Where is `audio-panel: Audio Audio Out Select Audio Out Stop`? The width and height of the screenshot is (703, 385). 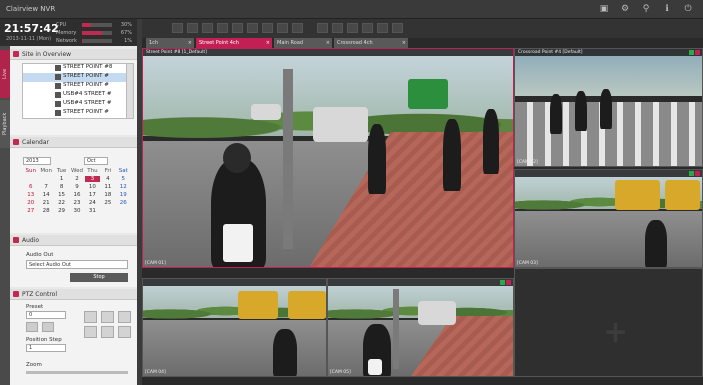
audio-panel: Audio Audio Out Select Audio Out Stop is located at coordinates (73, 261).